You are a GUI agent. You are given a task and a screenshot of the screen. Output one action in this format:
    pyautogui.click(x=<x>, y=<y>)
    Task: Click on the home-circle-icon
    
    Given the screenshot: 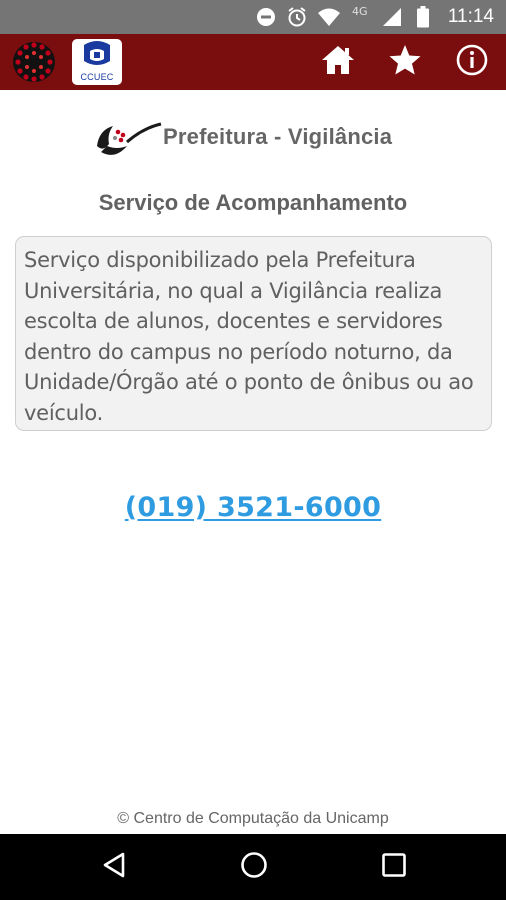 What is the action you would take?
    pyautogui.click(x=254, y=867)
    